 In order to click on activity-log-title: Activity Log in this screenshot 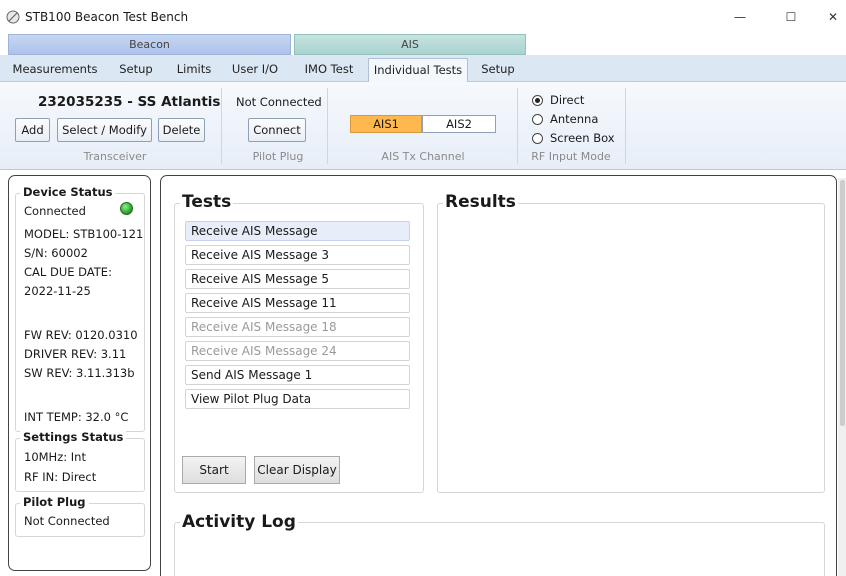, I will do `click(239, 522)`.